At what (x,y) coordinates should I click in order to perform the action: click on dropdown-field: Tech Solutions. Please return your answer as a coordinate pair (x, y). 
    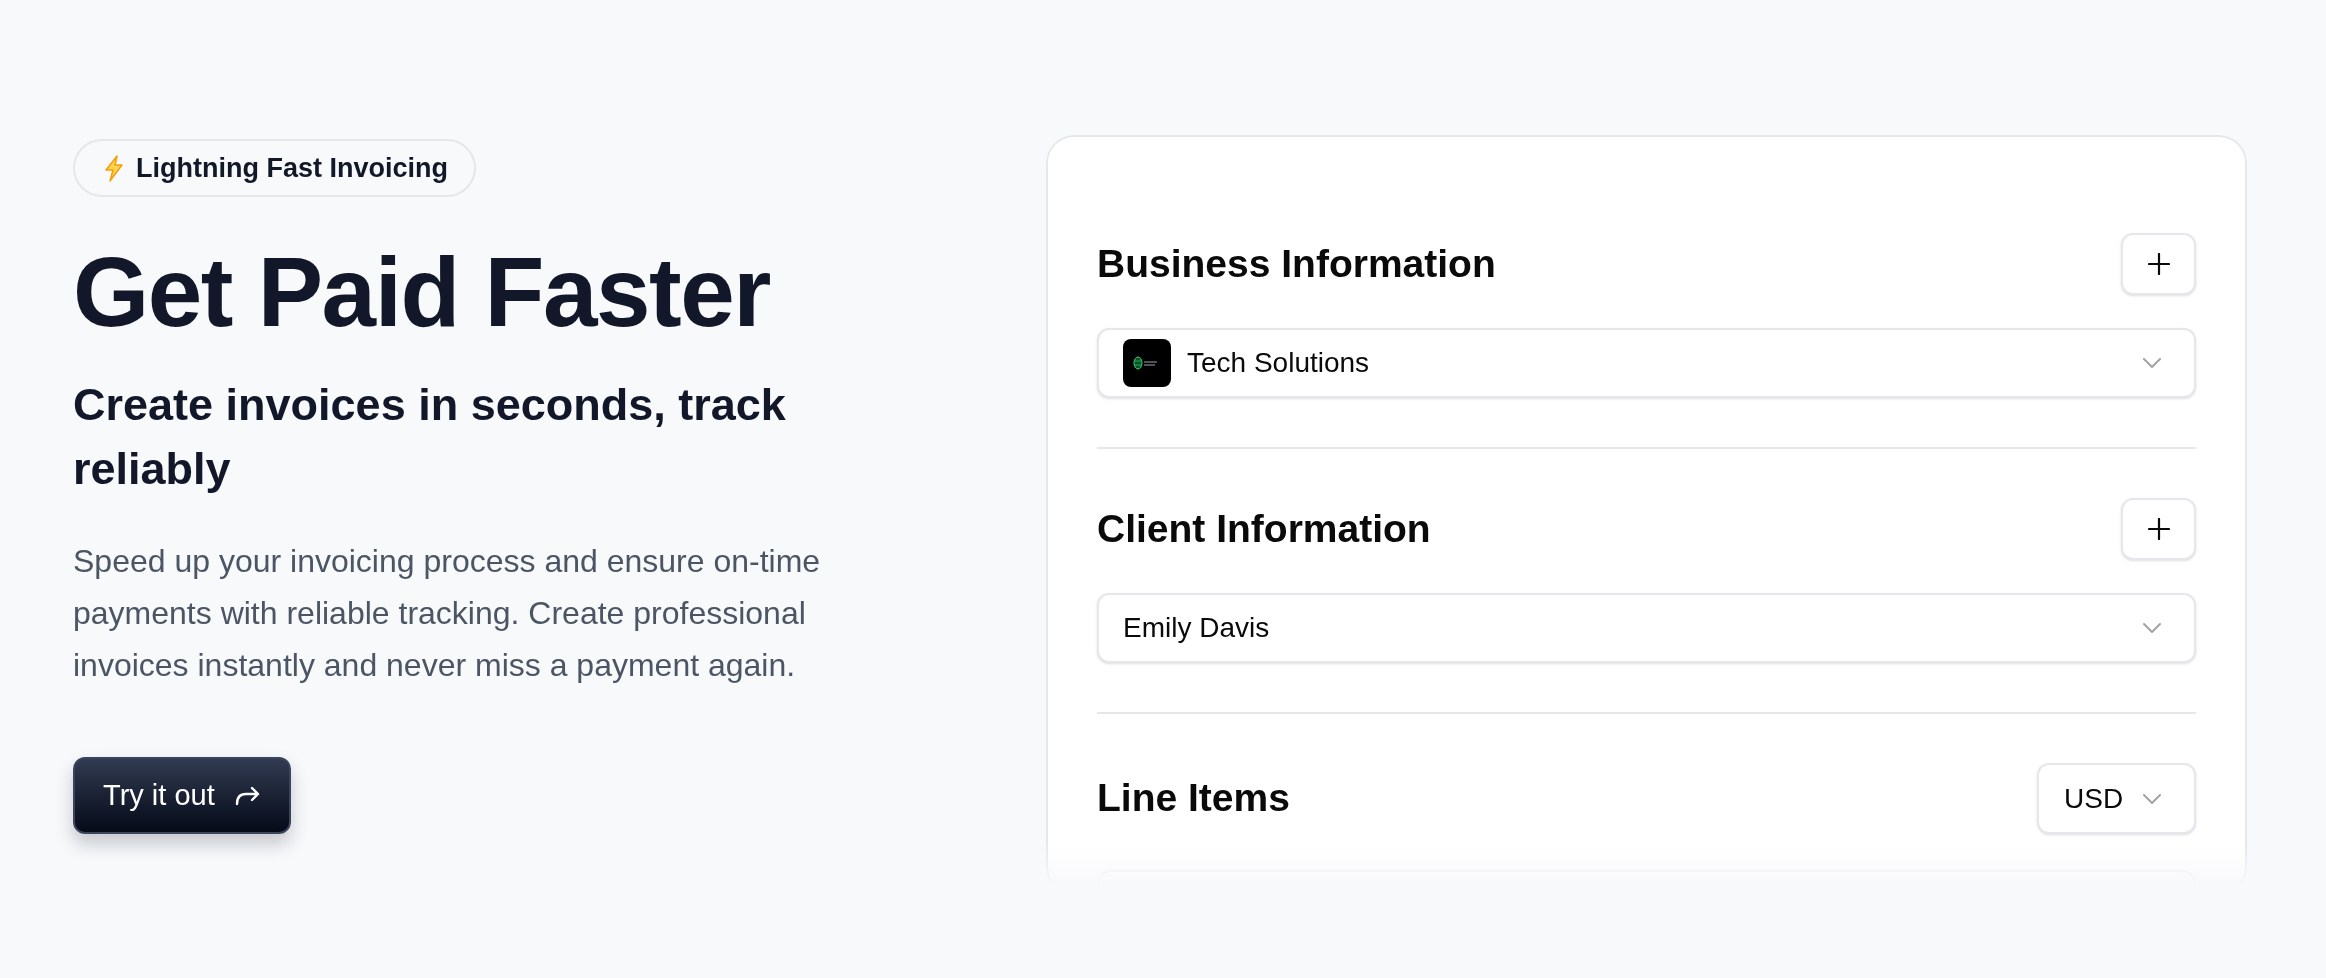
    Looking at the image, I should click on (1646, 363).